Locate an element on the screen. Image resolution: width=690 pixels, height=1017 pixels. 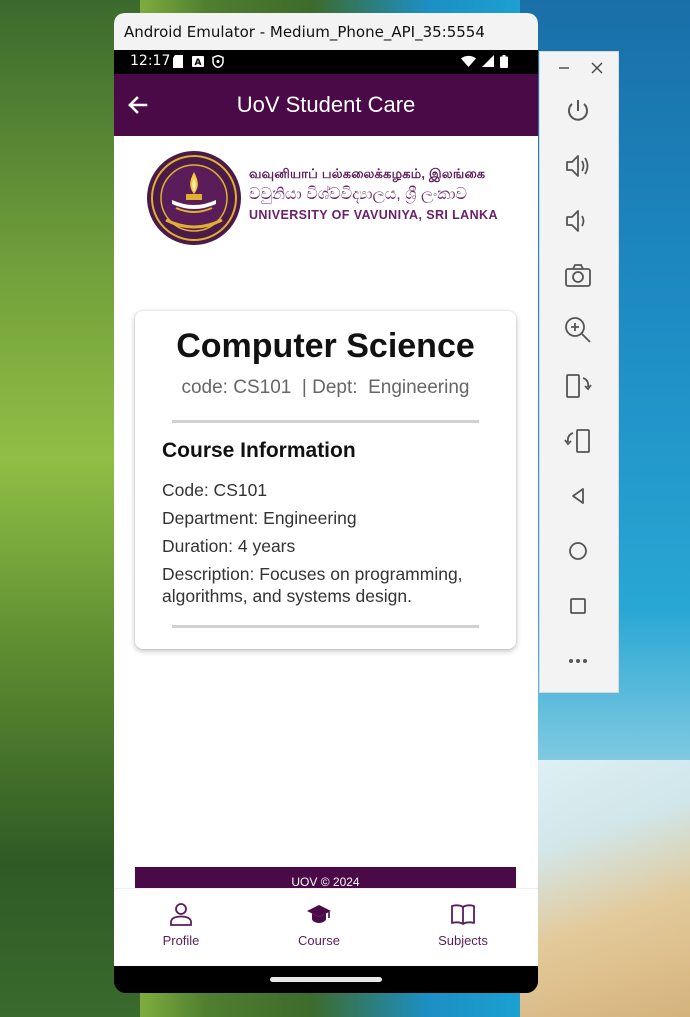
nav-item-profile: Profile is located at coordinates (181, 924).